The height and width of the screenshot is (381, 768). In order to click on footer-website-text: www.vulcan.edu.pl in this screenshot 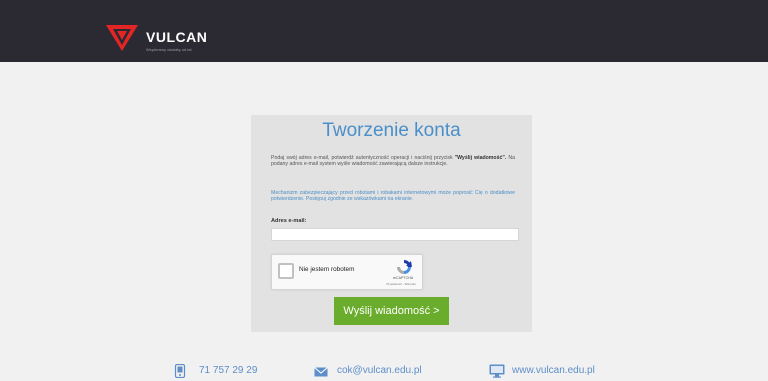, I will do `click(553, 370)`.